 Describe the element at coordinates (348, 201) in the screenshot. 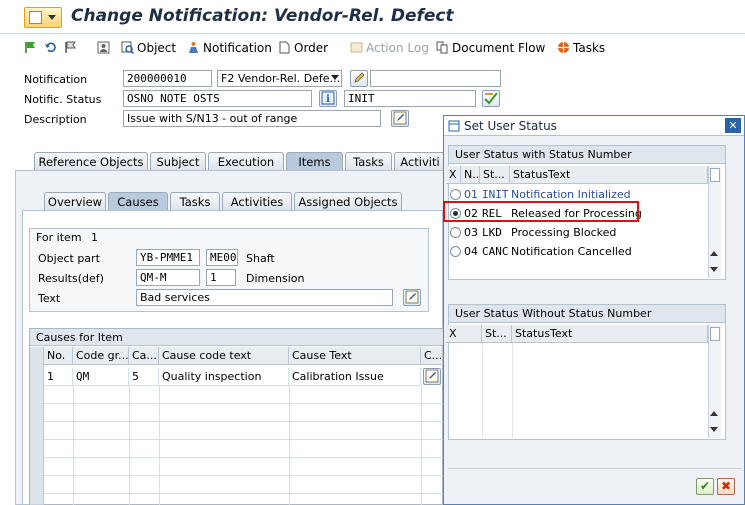

I see `subtab-assigned-objects: Assigned Objects` at that location.